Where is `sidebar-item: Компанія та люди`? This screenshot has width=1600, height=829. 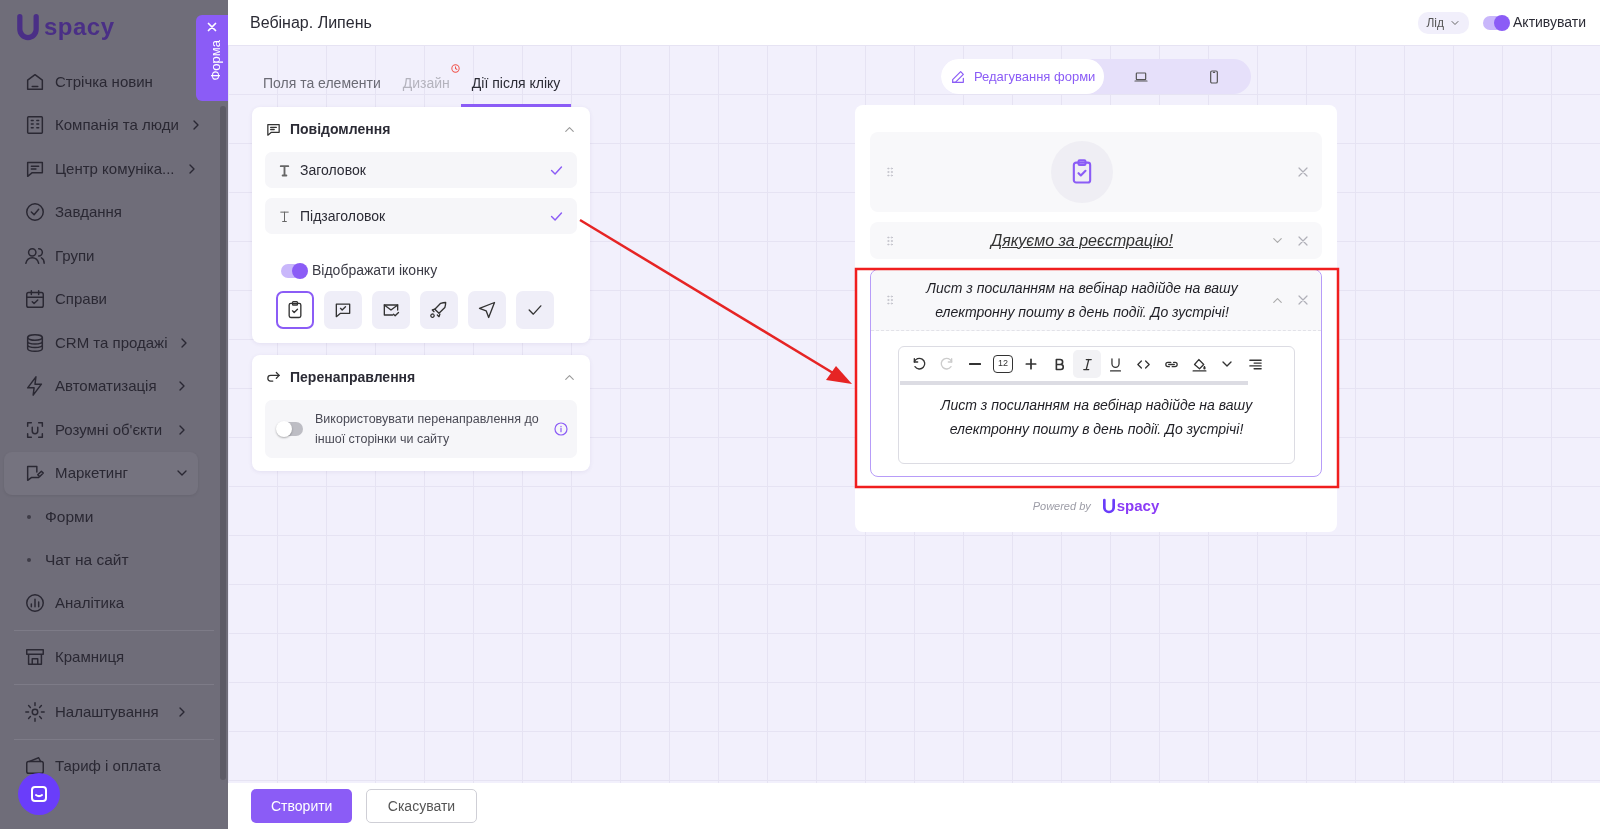 sidebar-item: Компанія та люди is located at coordinates (101, 125).